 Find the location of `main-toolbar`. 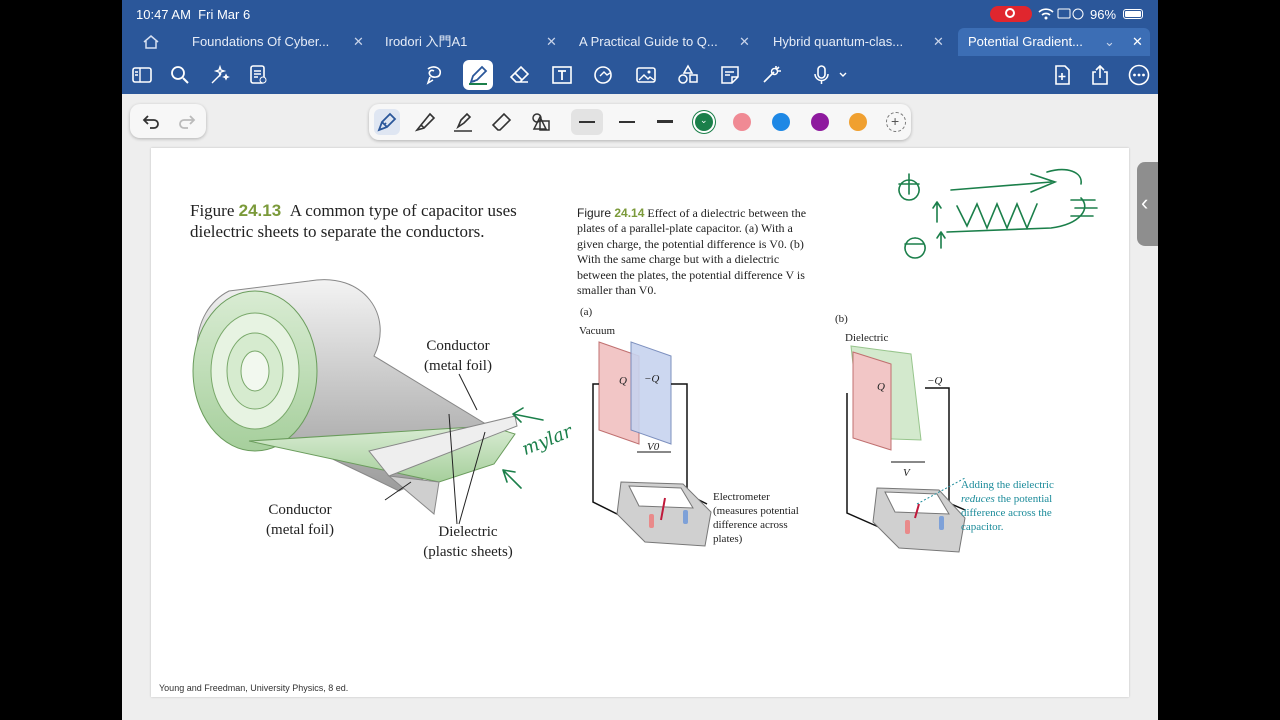

main-toolbar is located at coordinates (640, 75).